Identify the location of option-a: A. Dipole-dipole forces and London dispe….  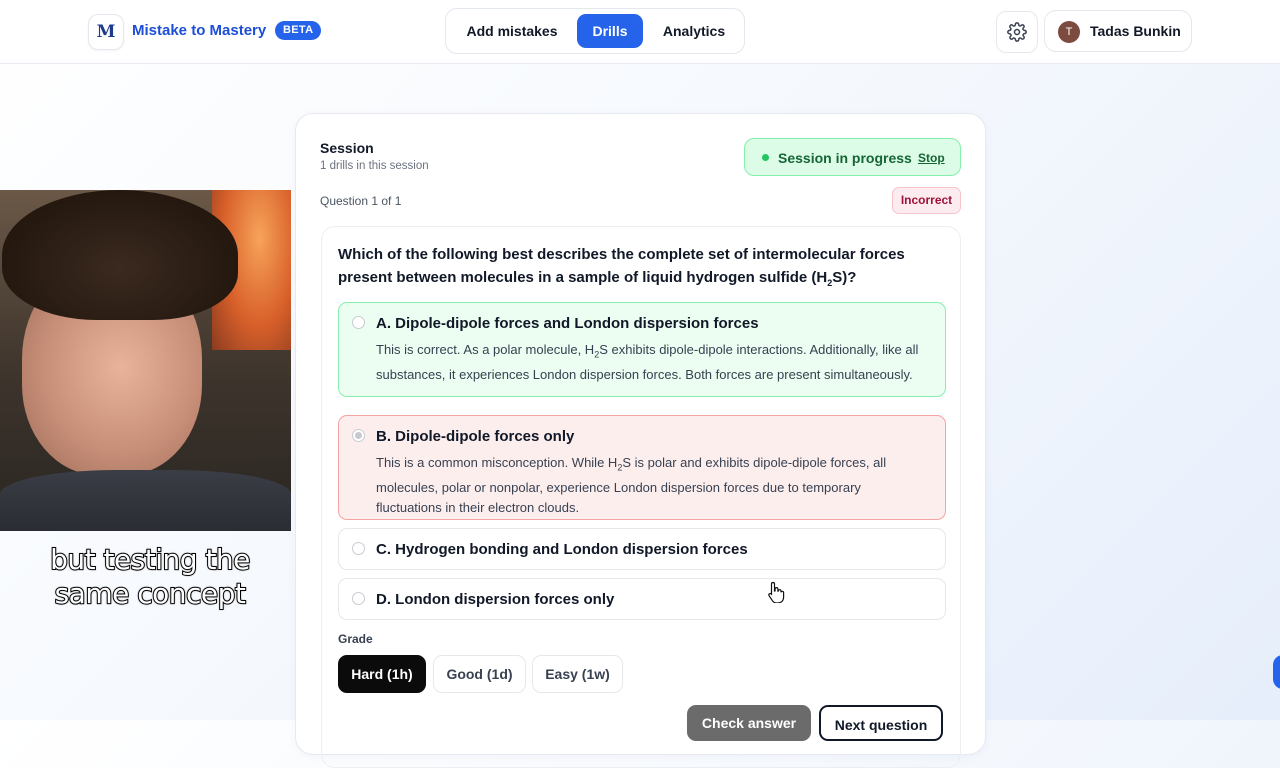
(642, 349).